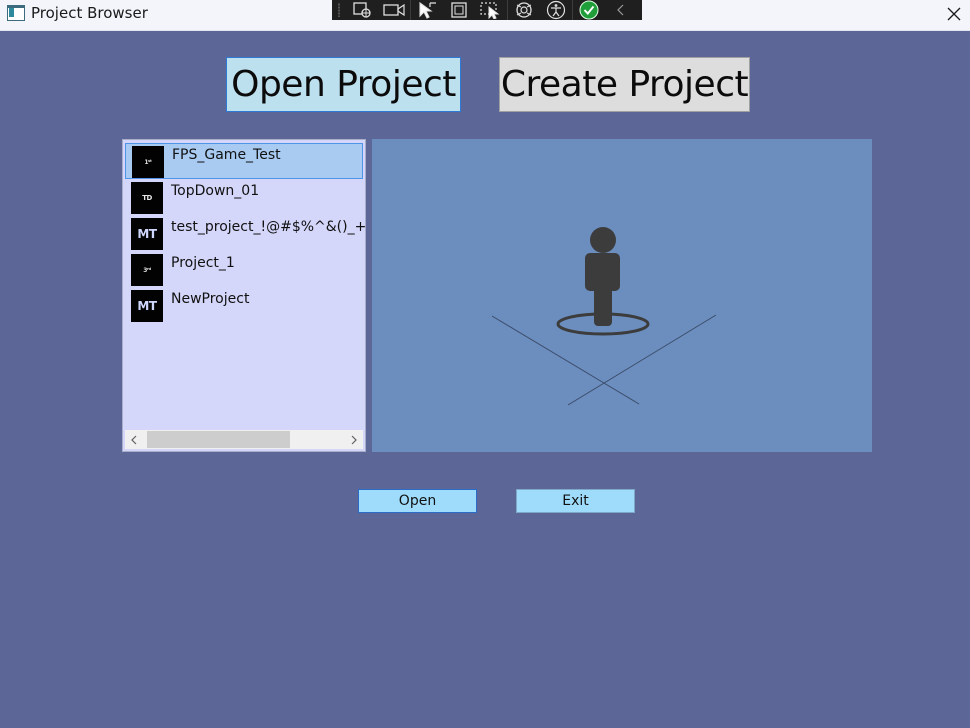 This screenshot has width=970, height=728. I want to click on scroll-left-button, so click(134, 439).